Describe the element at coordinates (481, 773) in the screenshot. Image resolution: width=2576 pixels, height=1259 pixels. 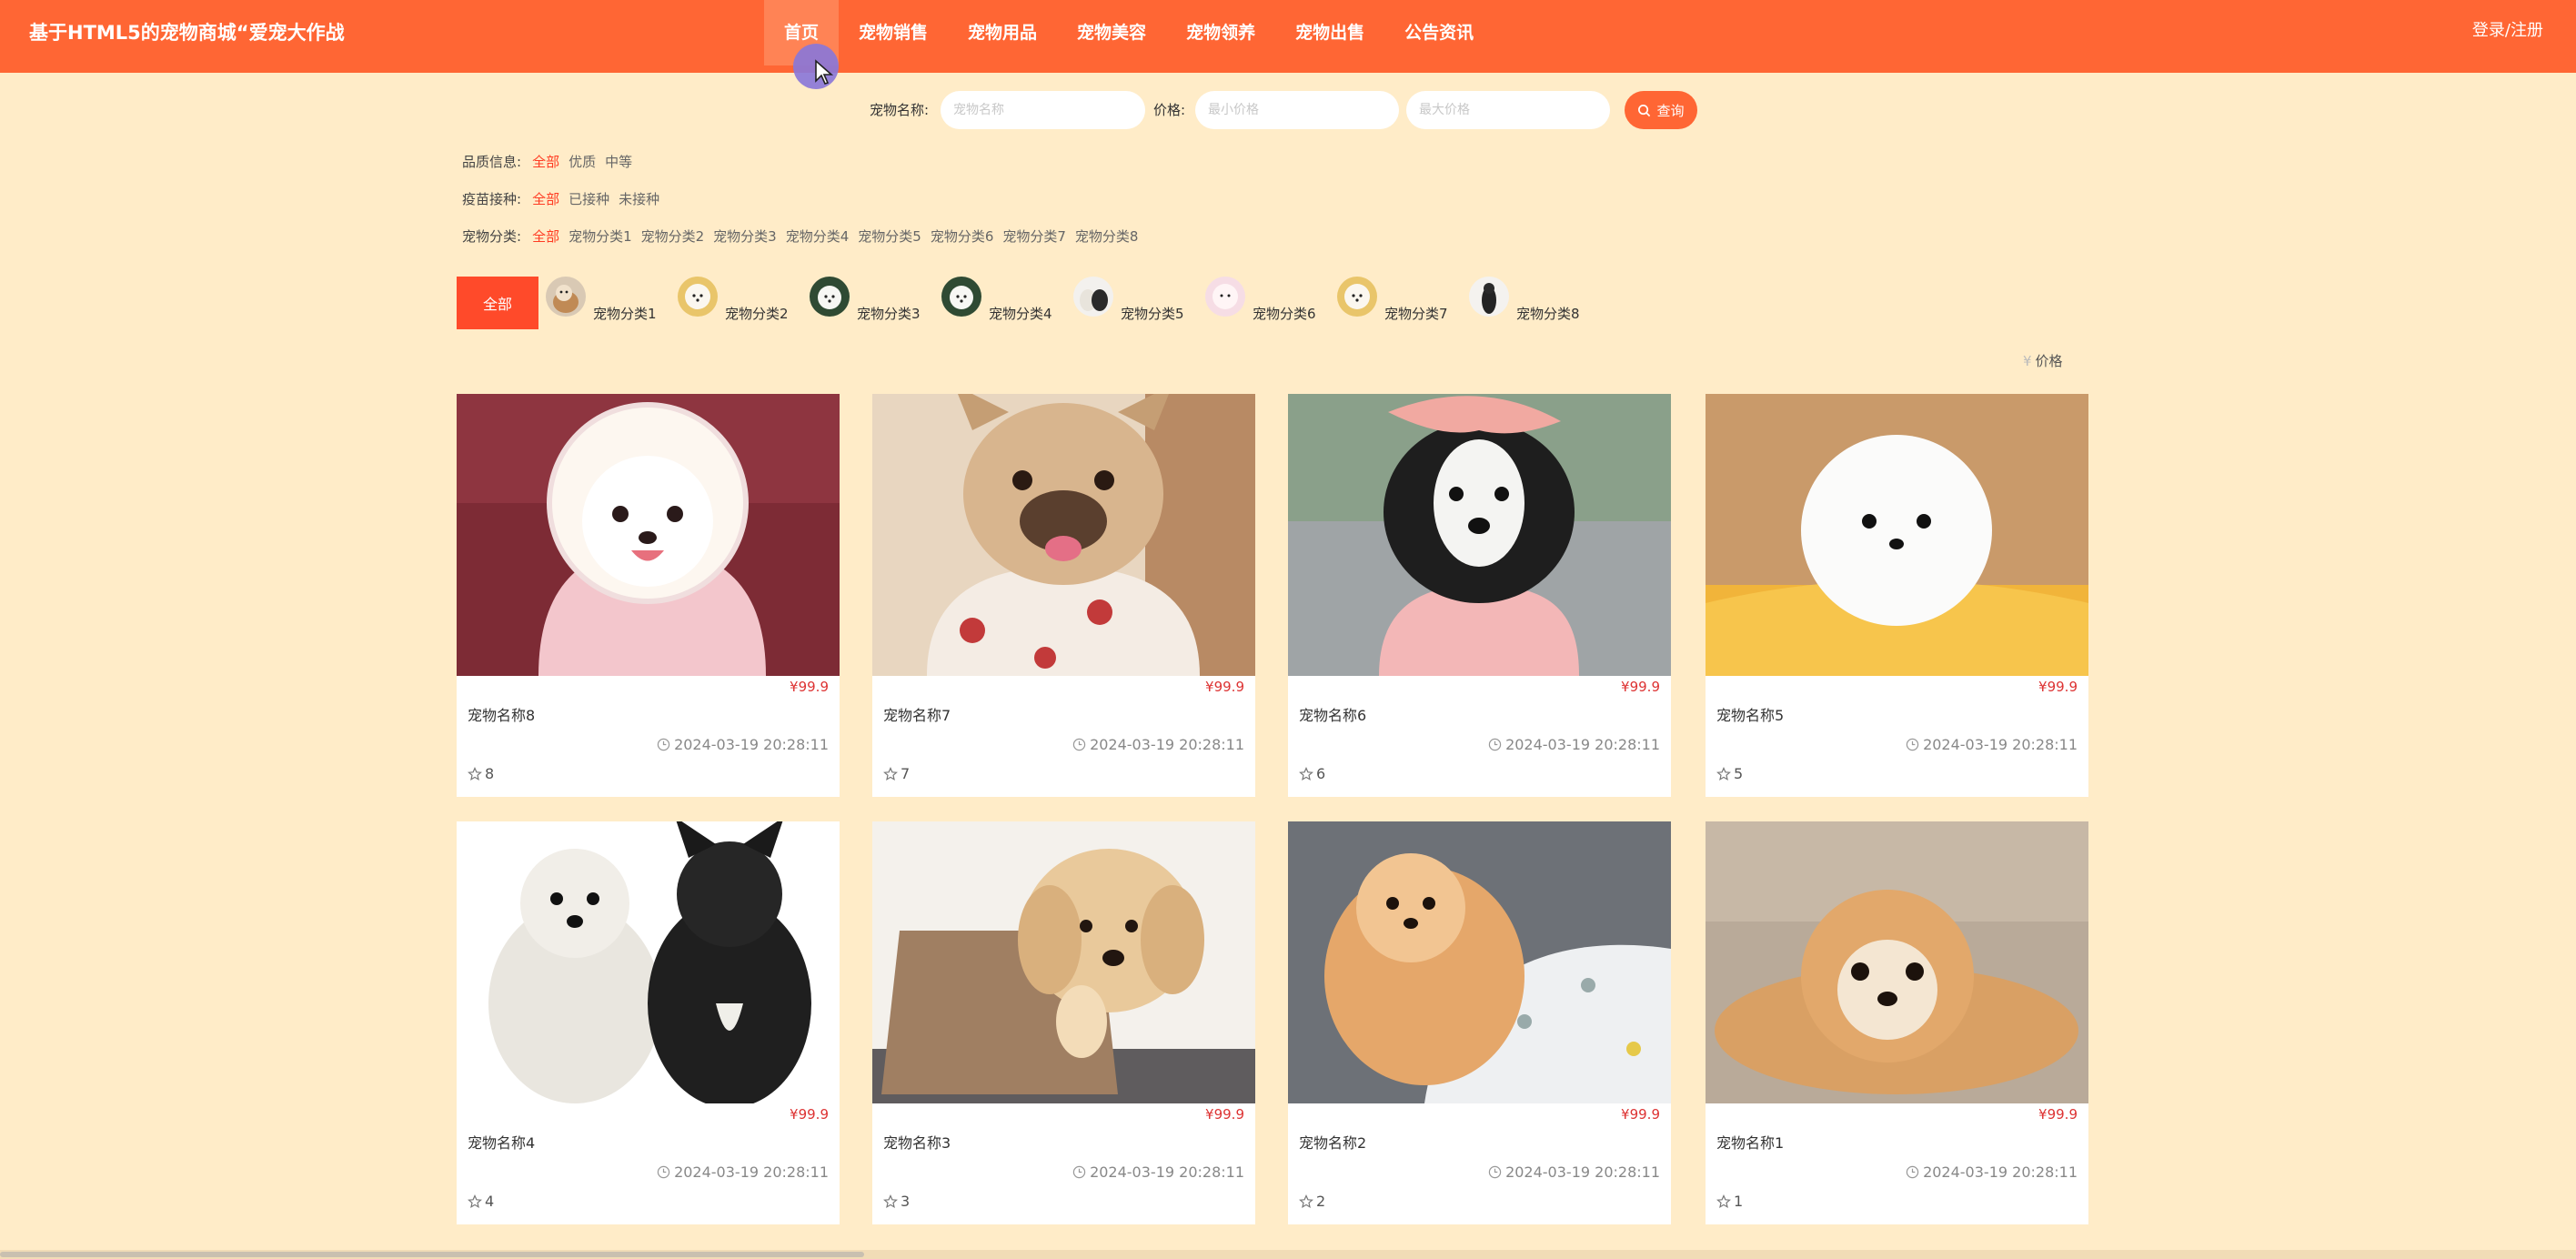
I see `product-likes: 8` at that location.